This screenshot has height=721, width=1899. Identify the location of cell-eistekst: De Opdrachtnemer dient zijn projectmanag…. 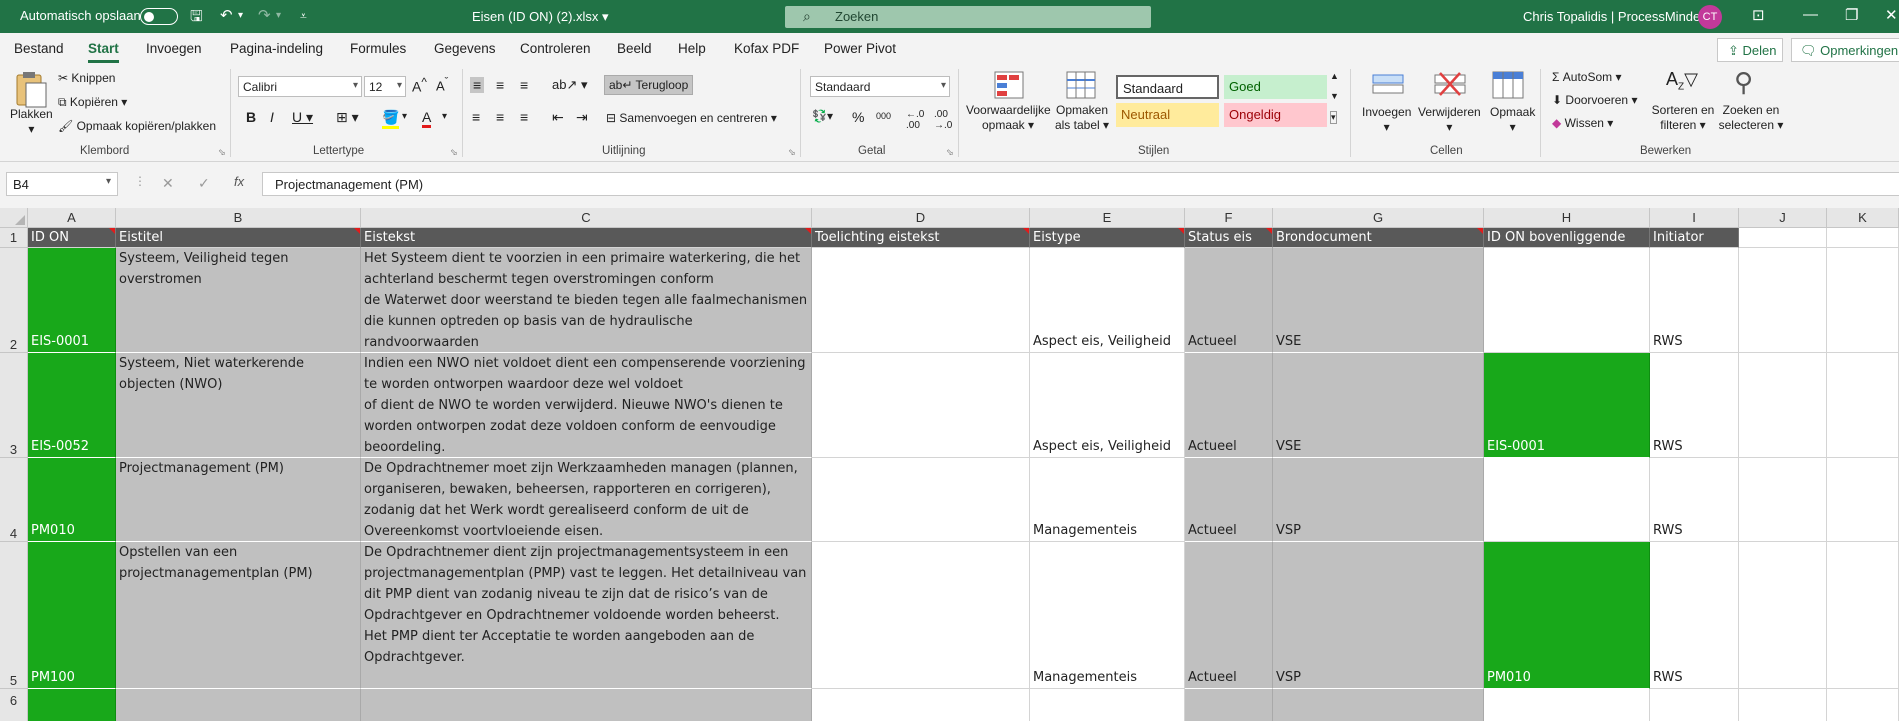
(586, 615).